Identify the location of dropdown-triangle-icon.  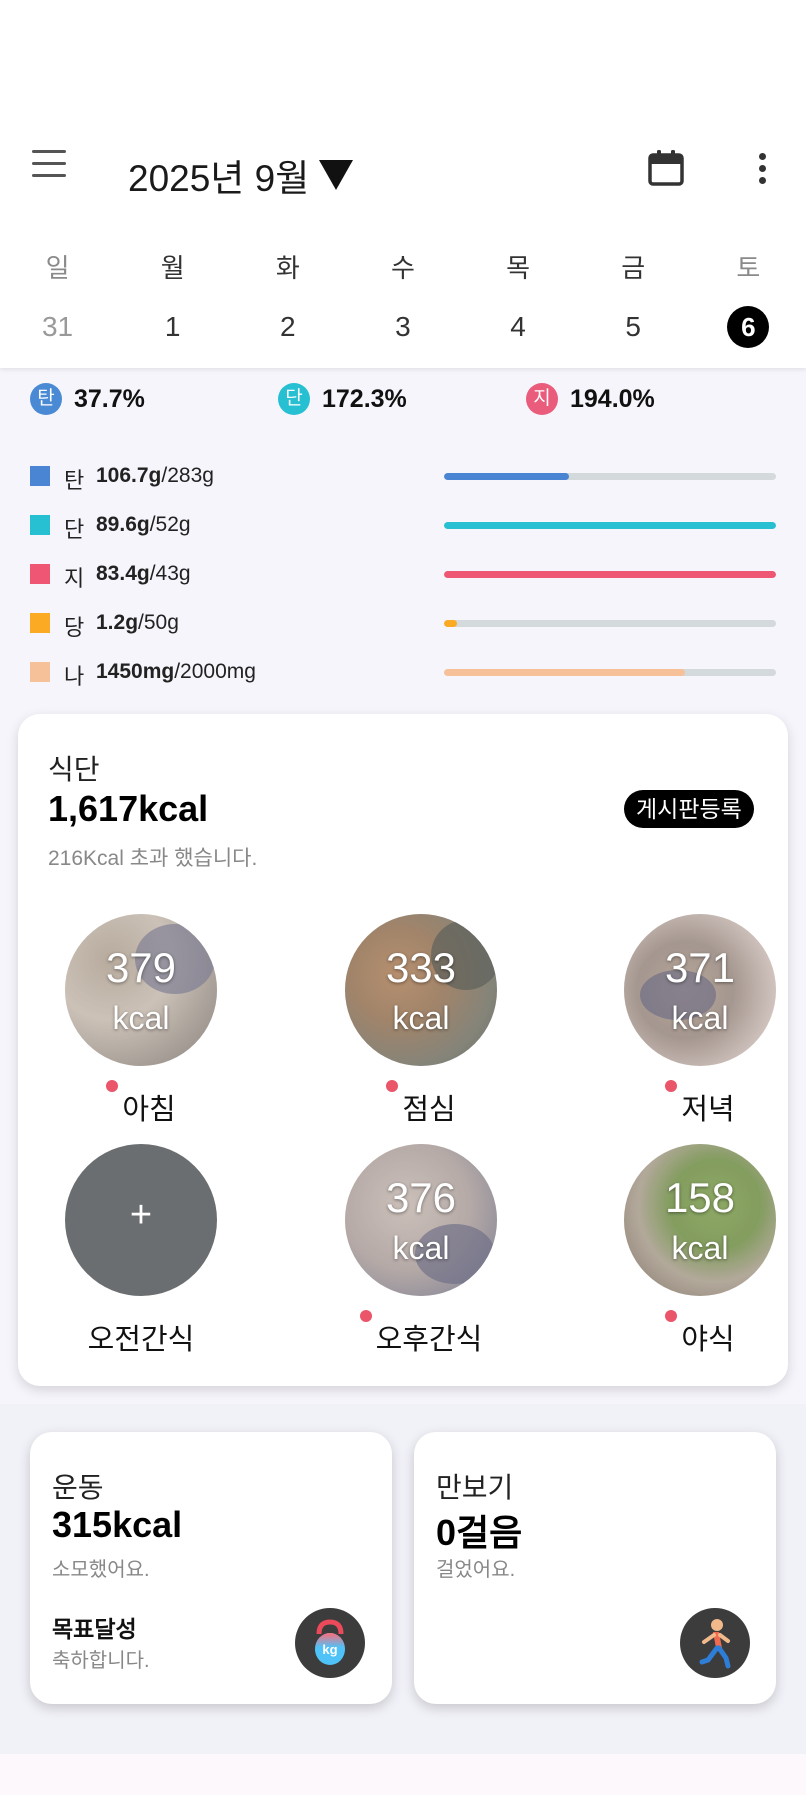
(336, 175).